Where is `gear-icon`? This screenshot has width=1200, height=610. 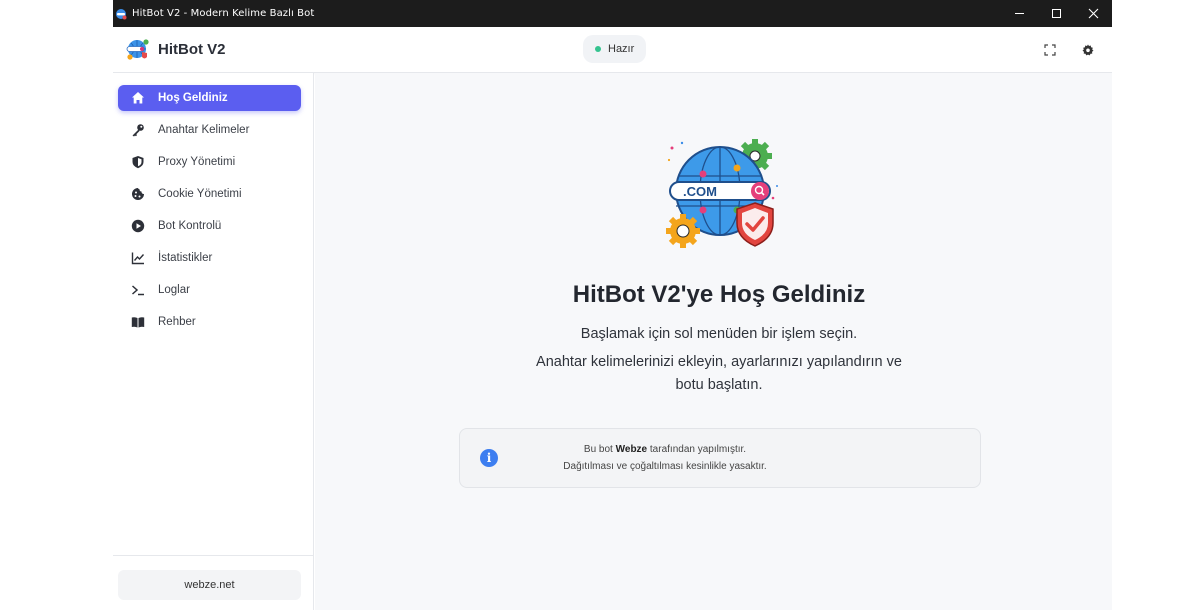
gear-icon is located at coordinates (1088, 50).